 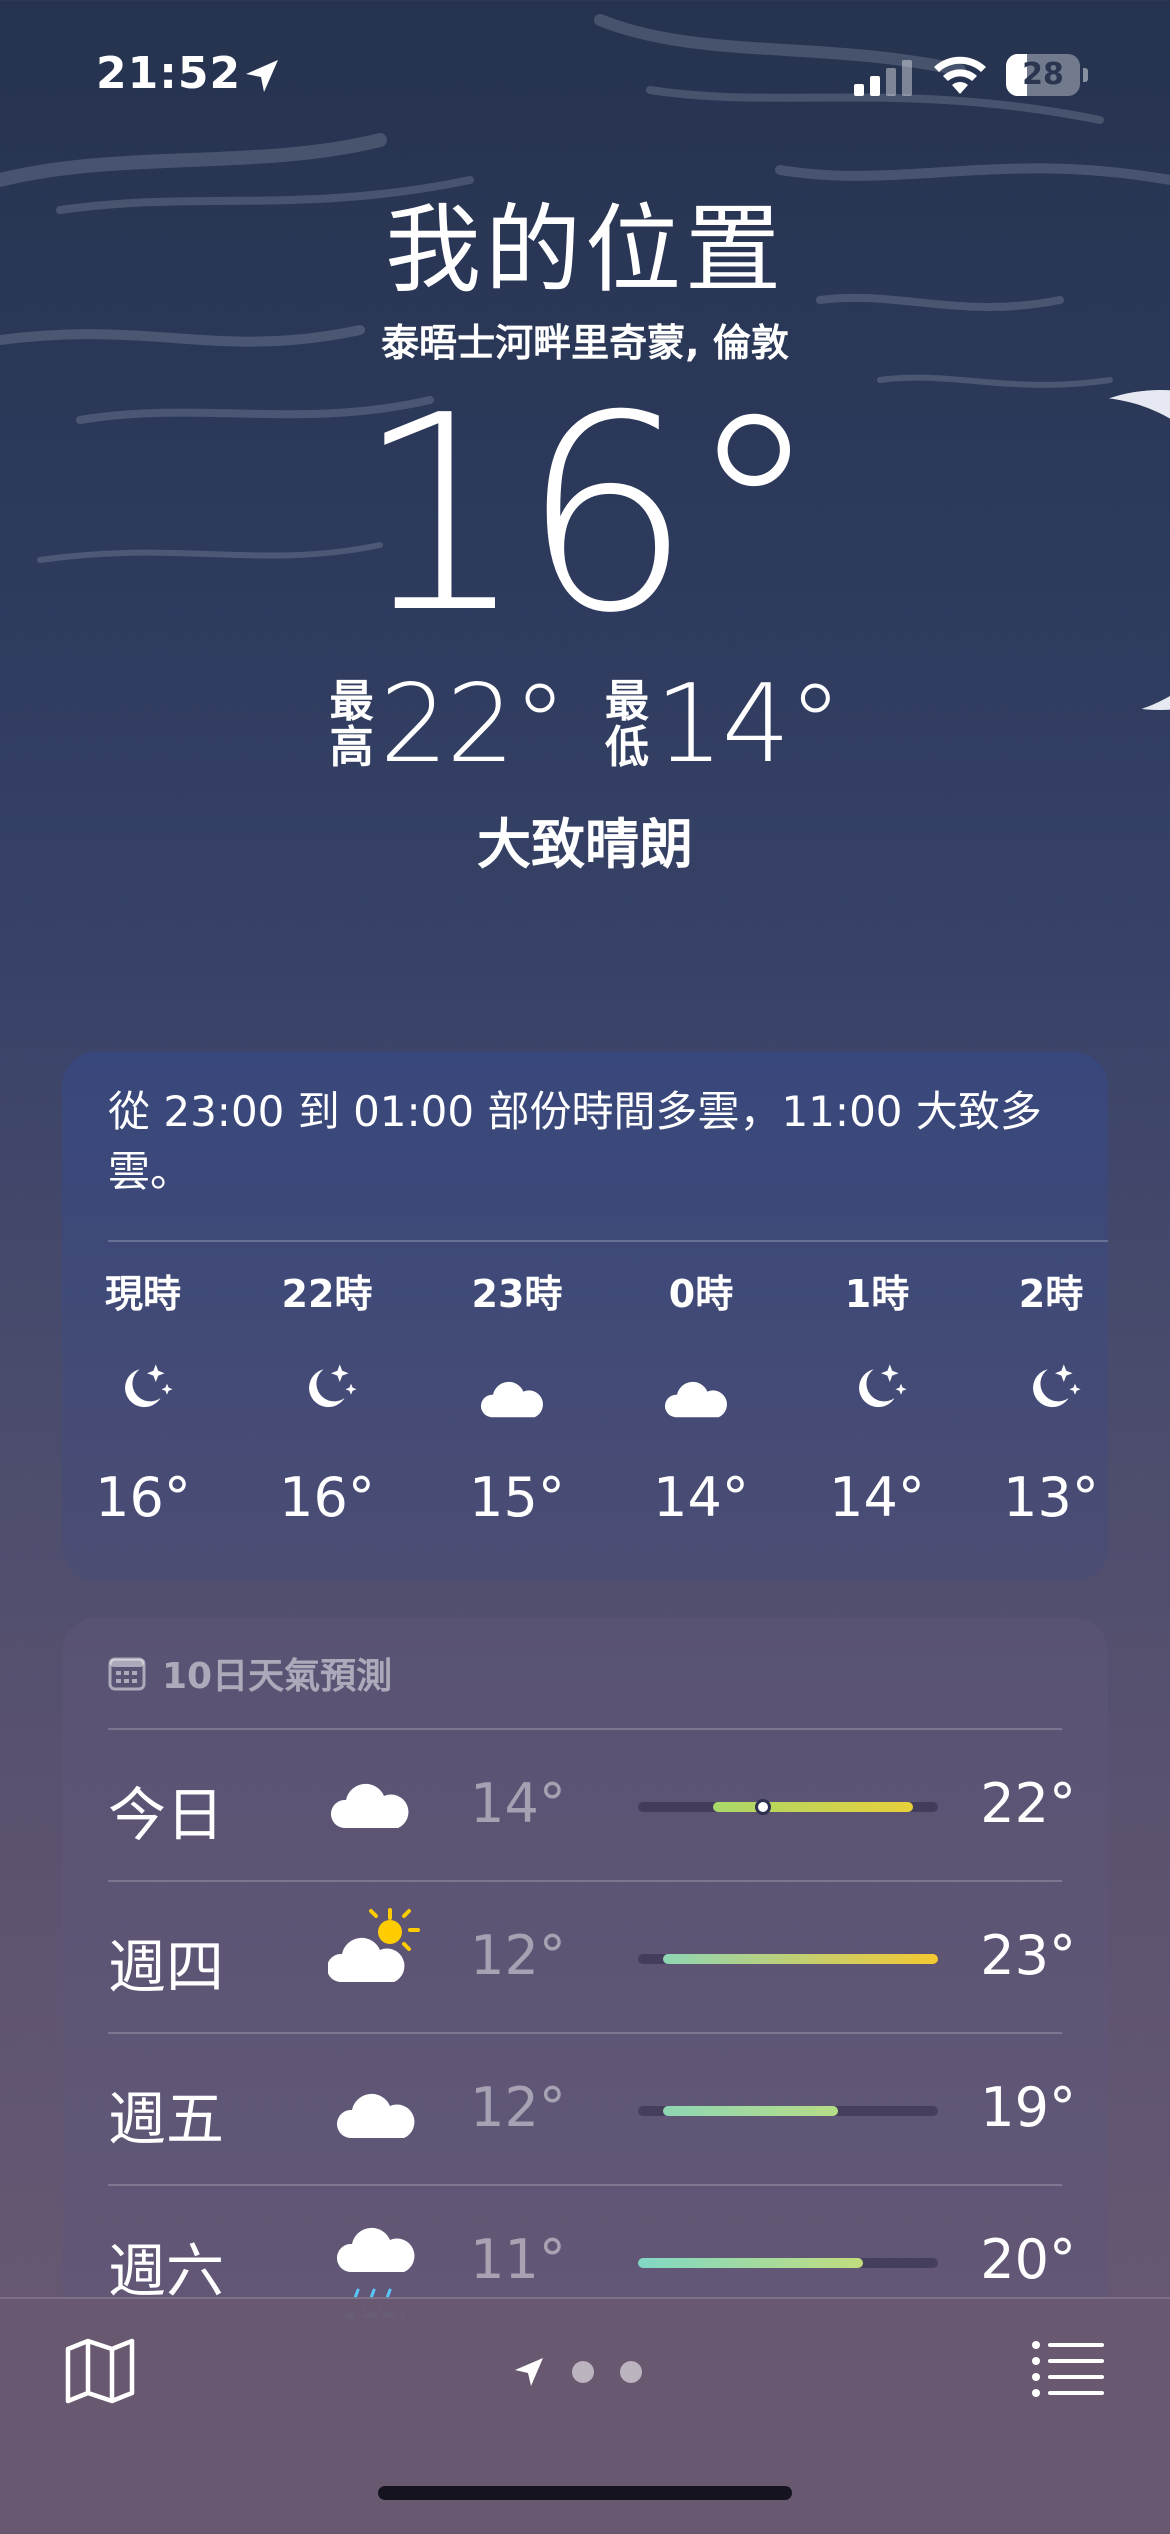 I want to click on daily-row: 週五 12° 19°, so click(x=592, y=2107).